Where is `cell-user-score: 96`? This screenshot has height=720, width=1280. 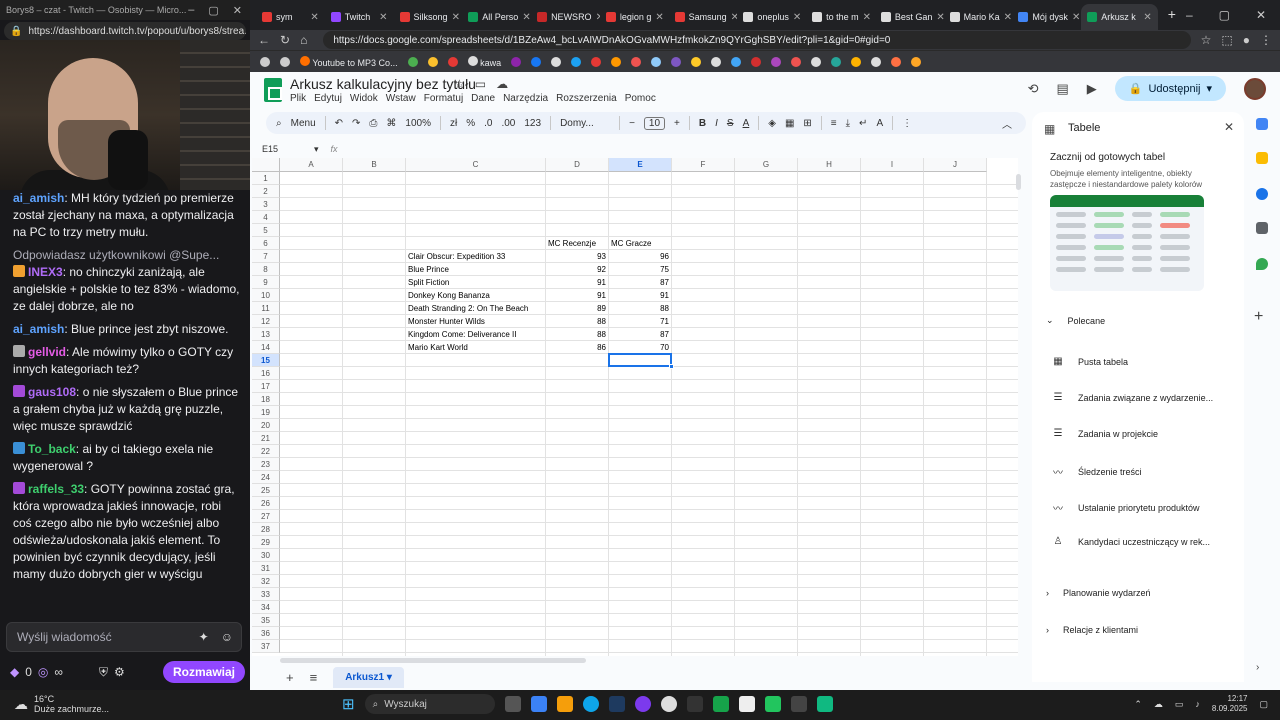 cell-user-score: 96 is located at coordinates (640, 256).